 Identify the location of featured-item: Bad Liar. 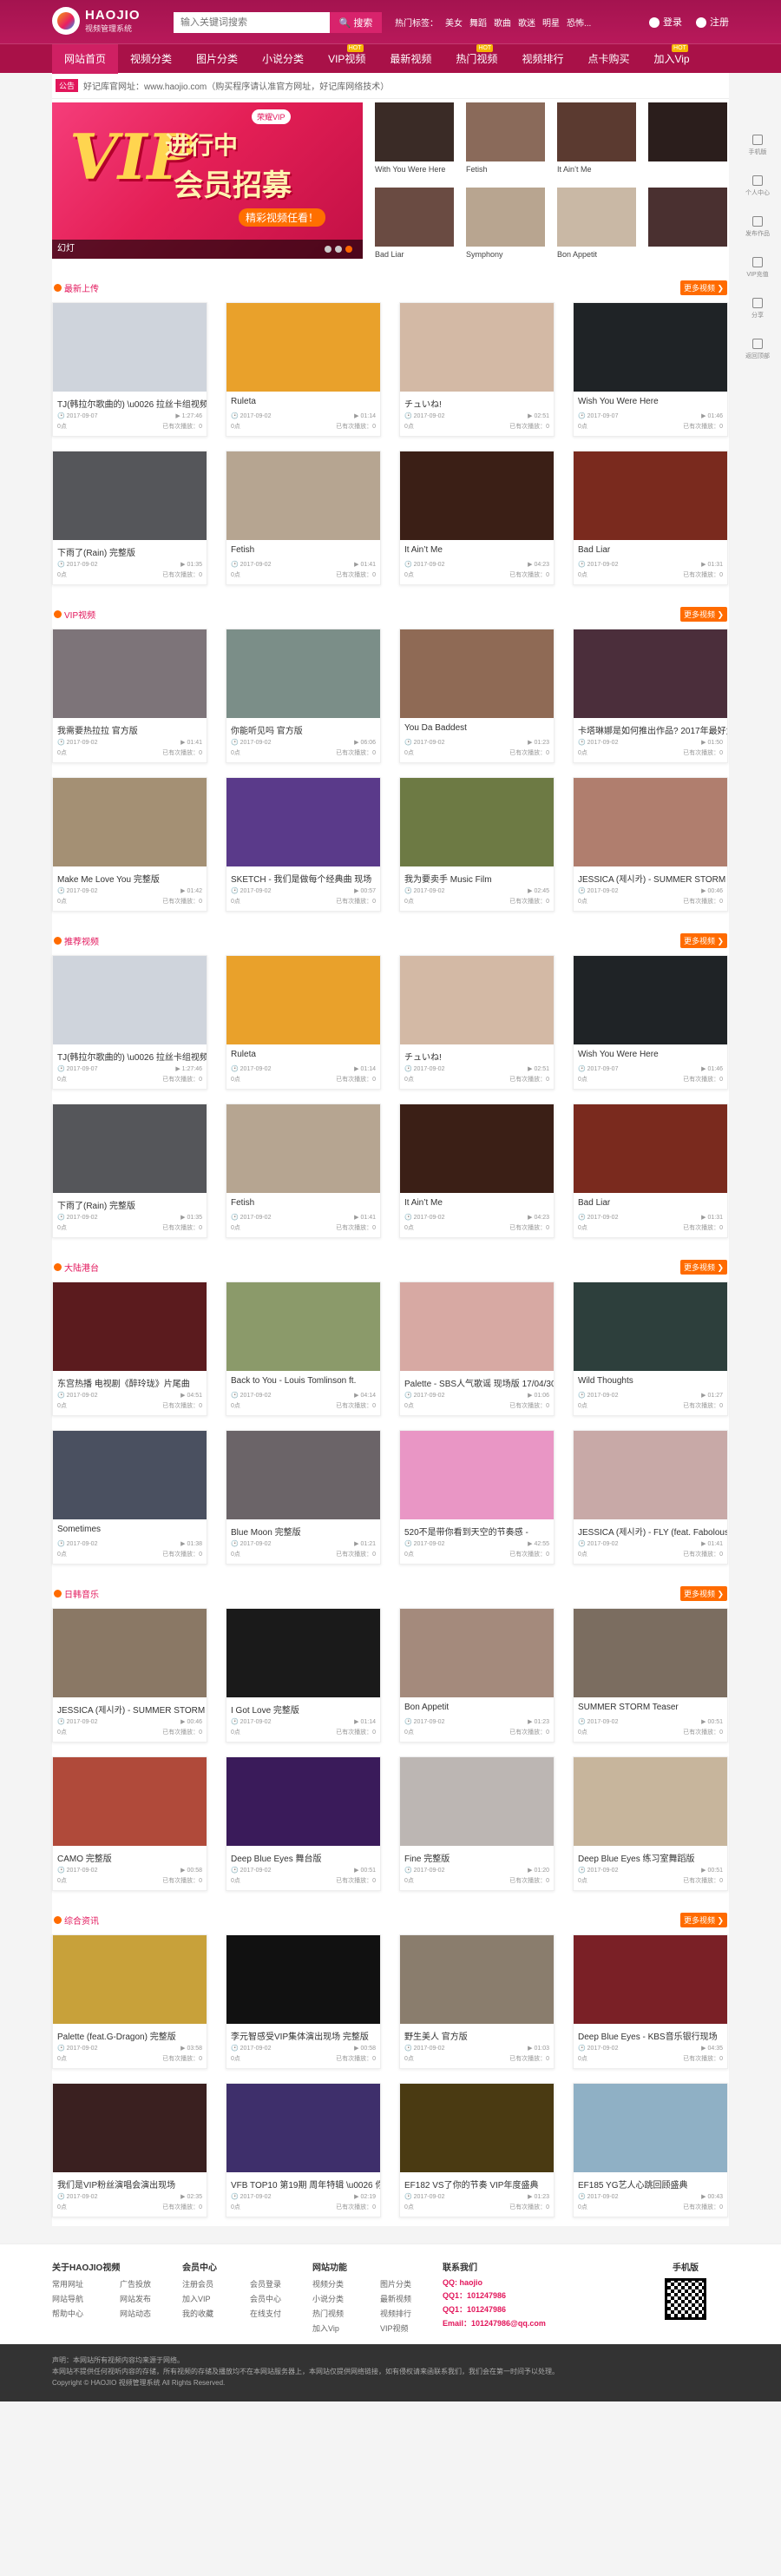
(414, 224).